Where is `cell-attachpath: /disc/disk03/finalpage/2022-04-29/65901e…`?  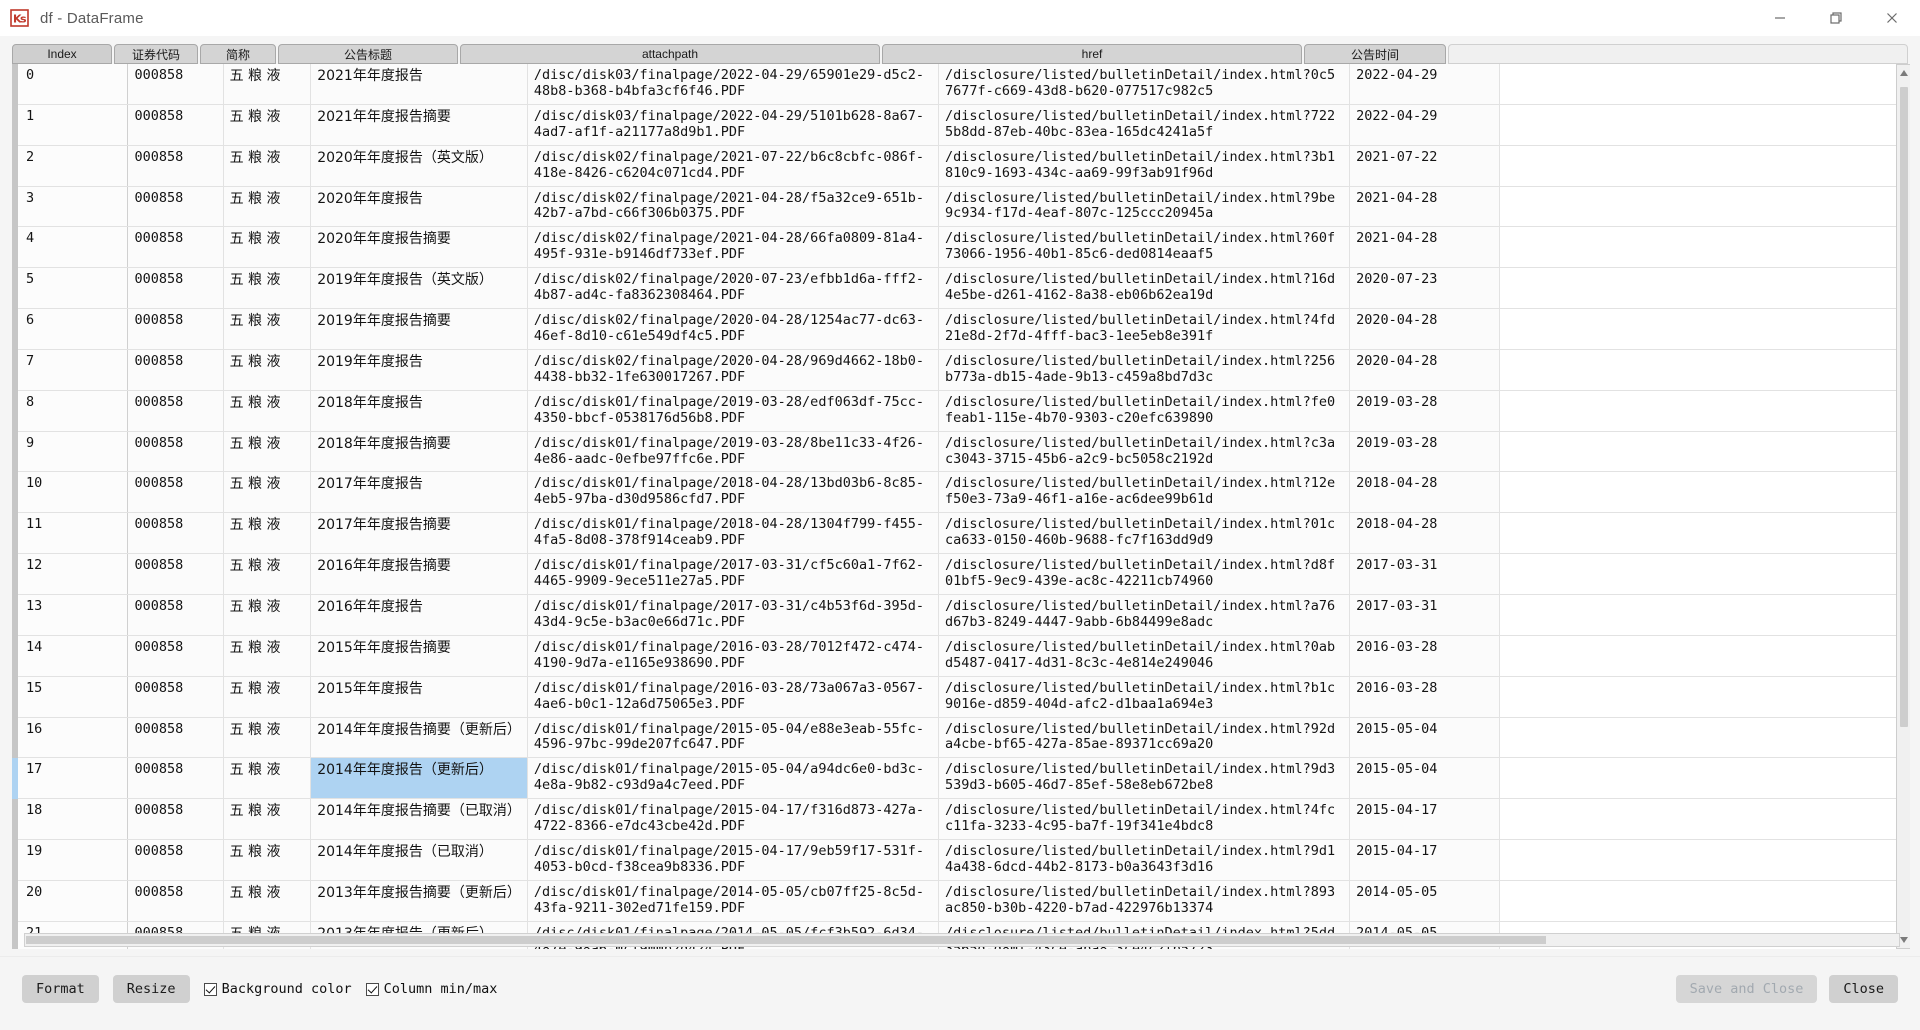
cell-attachpath: /disc/disk03/finalpage/2022-04-29/65901e… is located at coordinates (733, 84).